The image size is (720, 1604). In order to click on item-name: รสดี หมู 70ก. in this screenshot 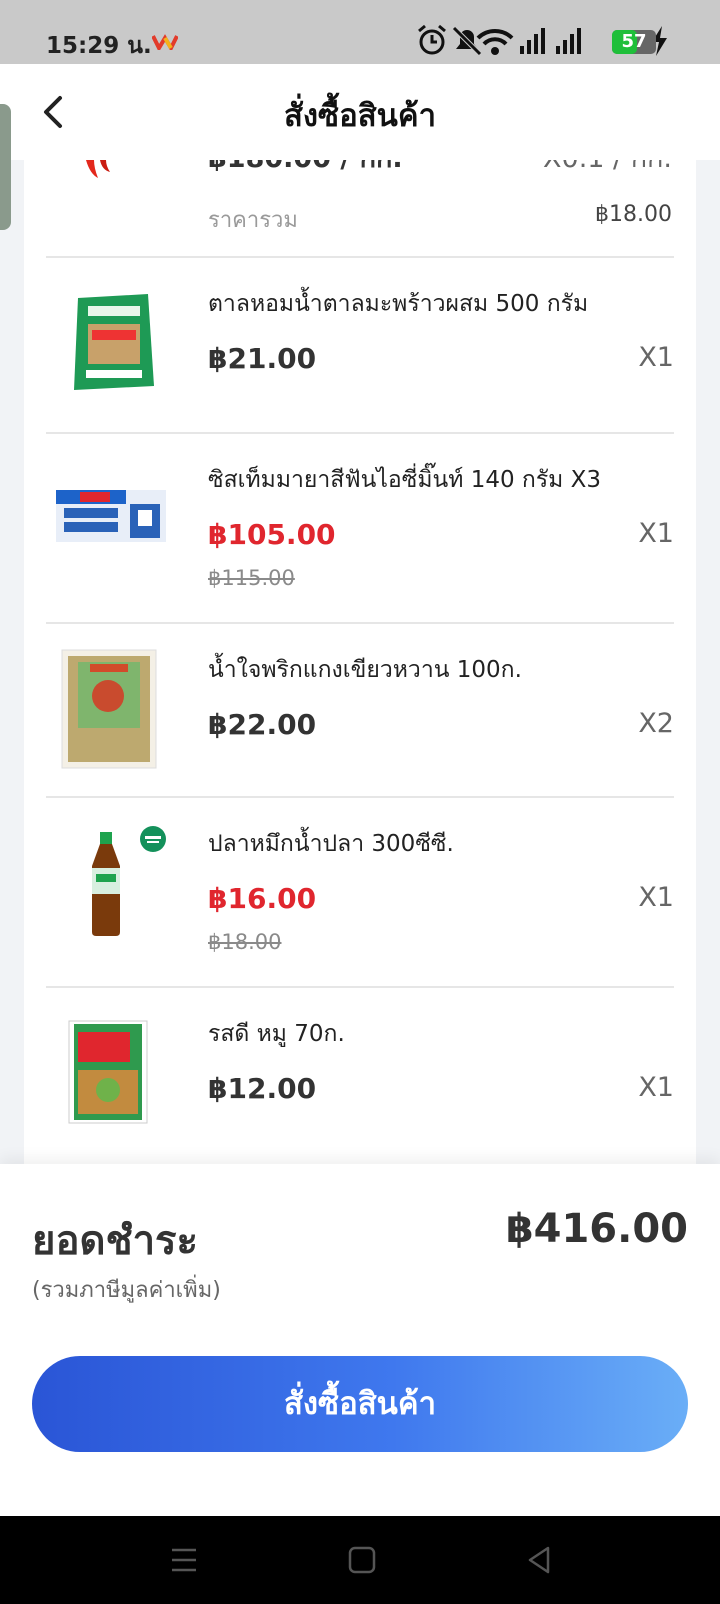, I will do `click(276, 1034)`.